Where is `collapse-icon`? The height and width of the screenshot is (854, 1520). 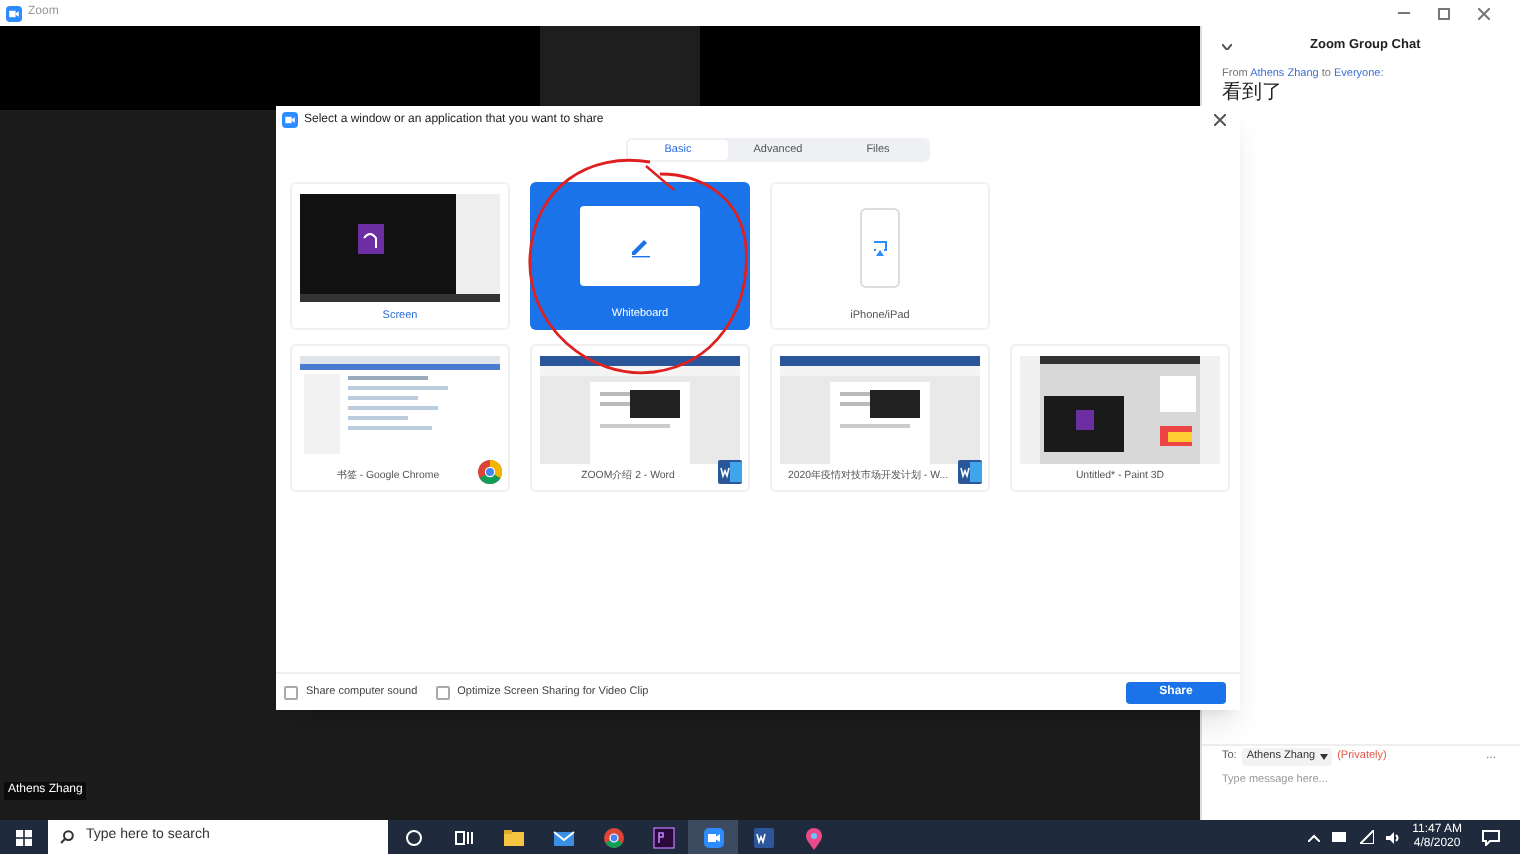
collapse-icon is located at coordinates (1227, 46).